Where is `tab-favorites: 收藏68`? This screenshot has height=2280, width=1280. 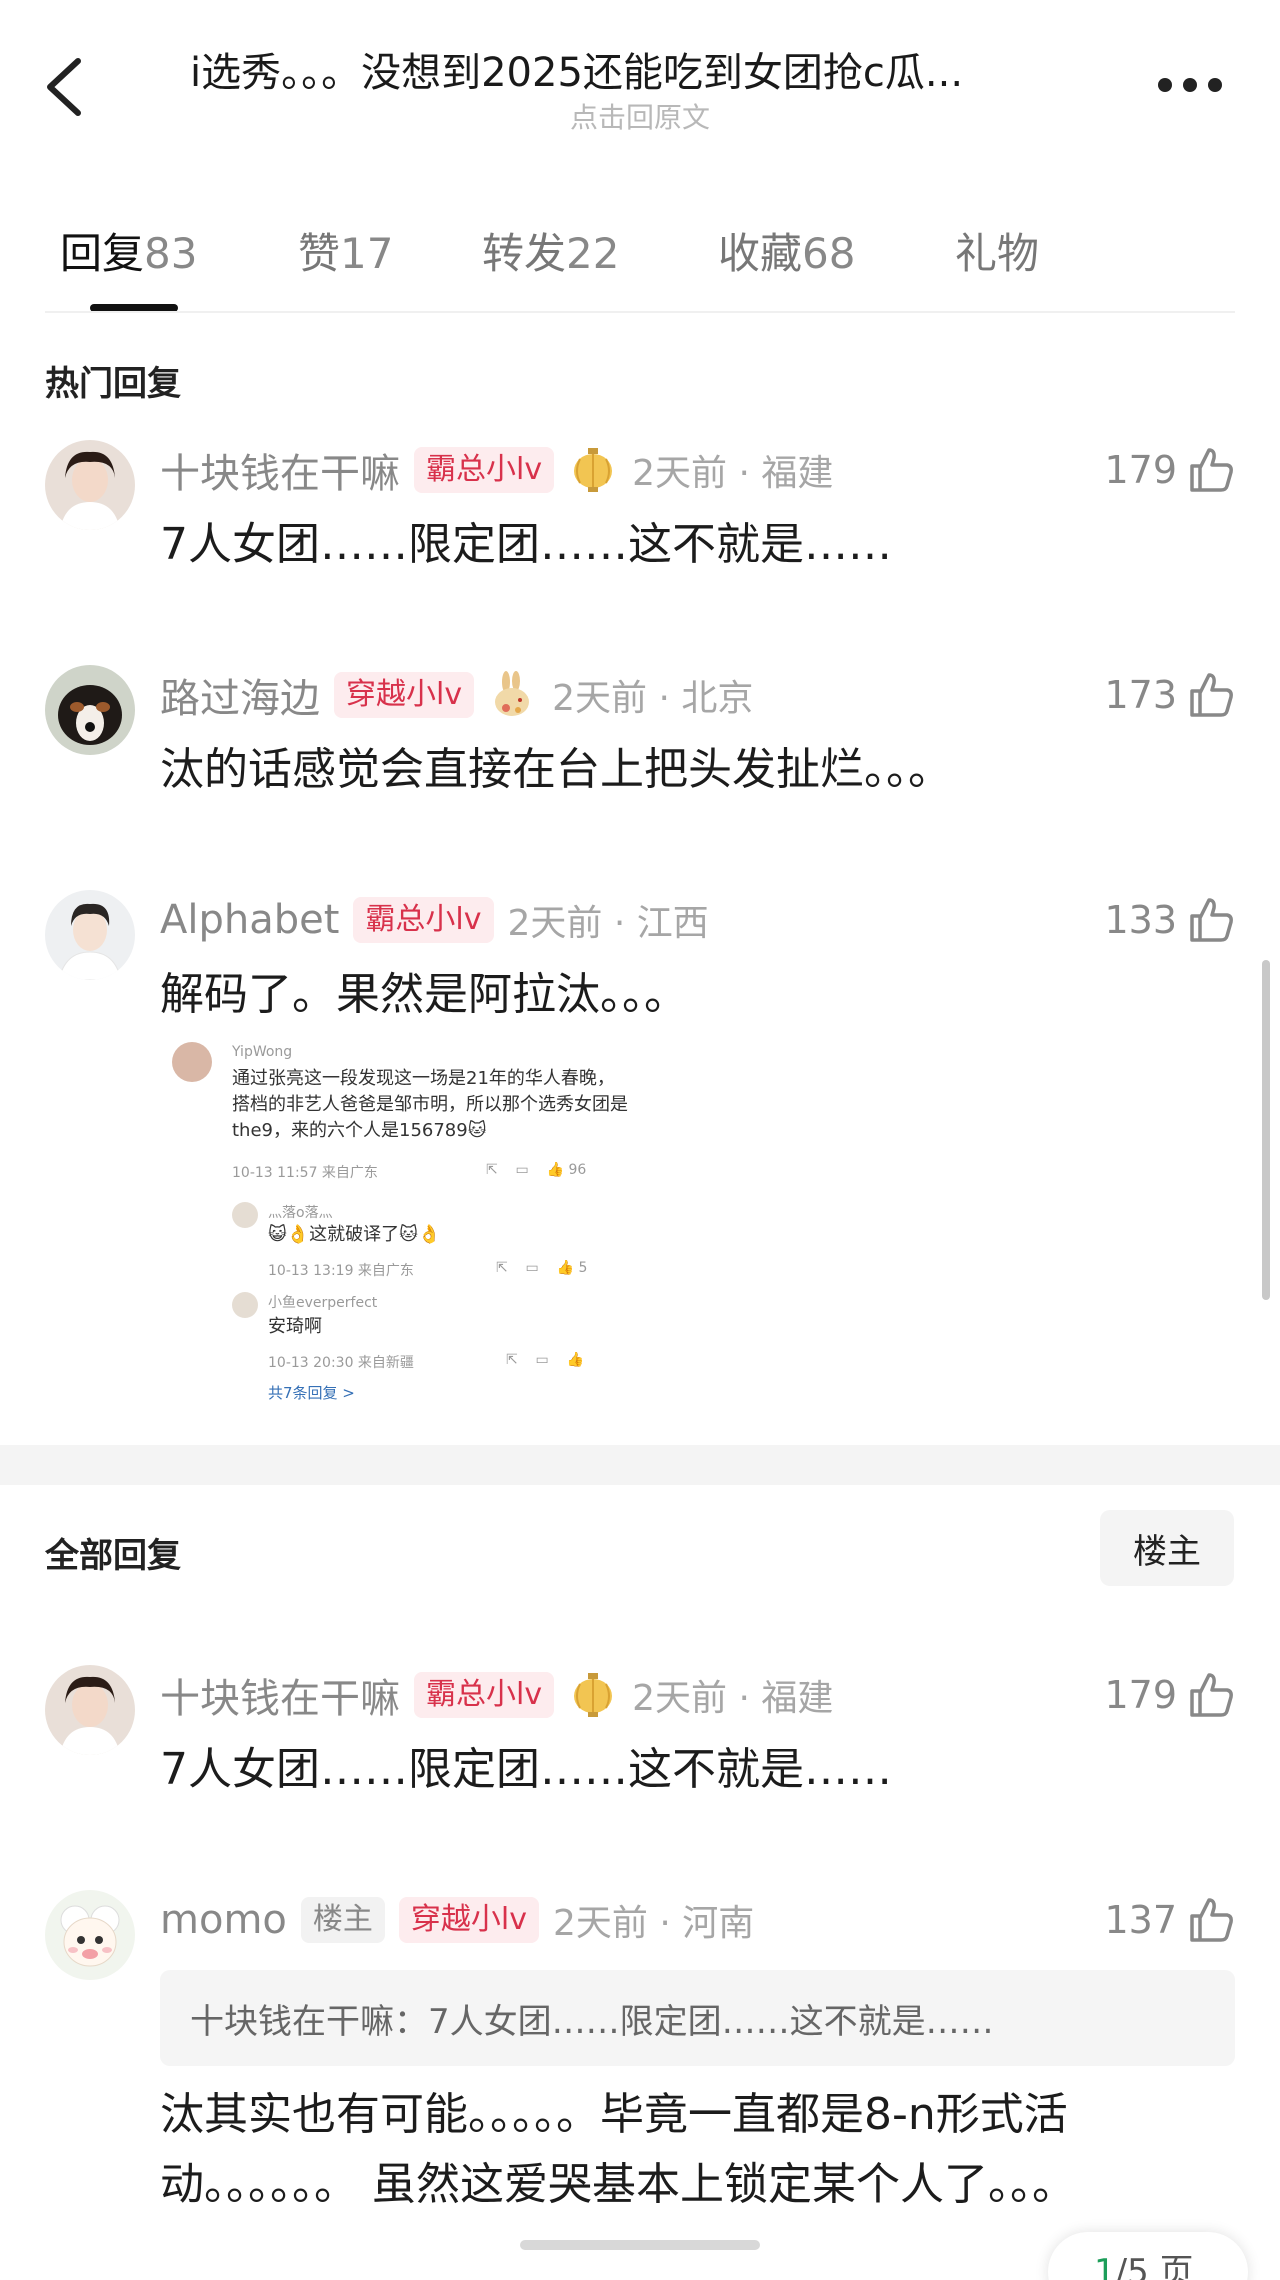 tab-favorites: 收藏68 is located at coordinates (786, 250).